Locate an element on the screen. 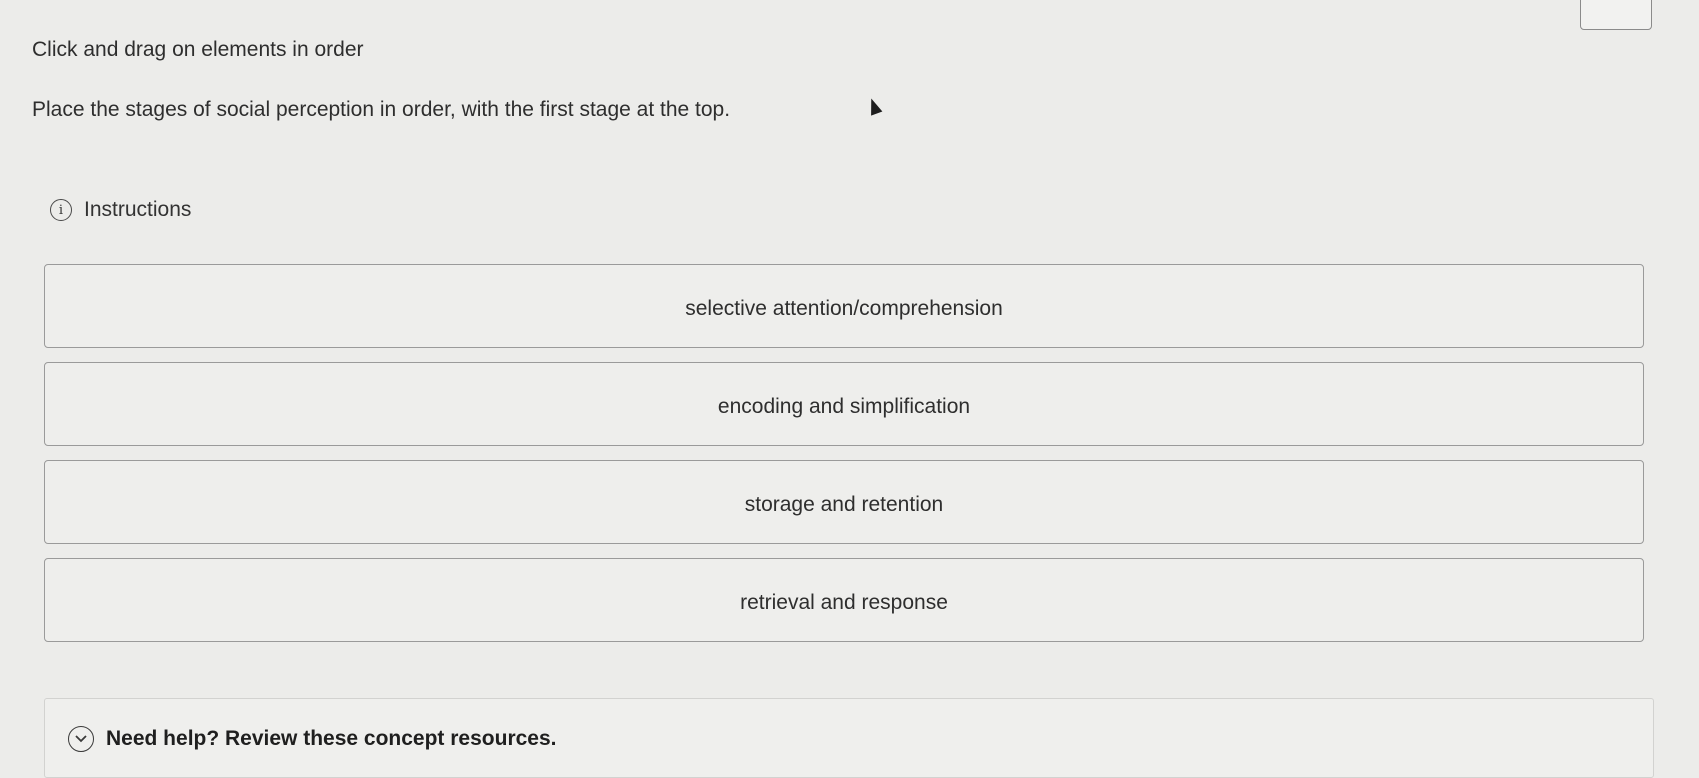  instructions-toggle: i Instructions is located at coordinates (120, 210).